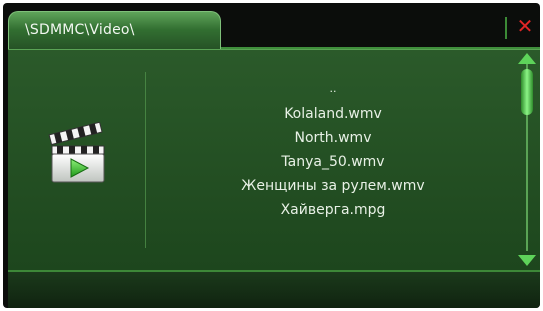 This screenshot has height=311, width=543. I want to click on bottom-bar, so click(274, 290).